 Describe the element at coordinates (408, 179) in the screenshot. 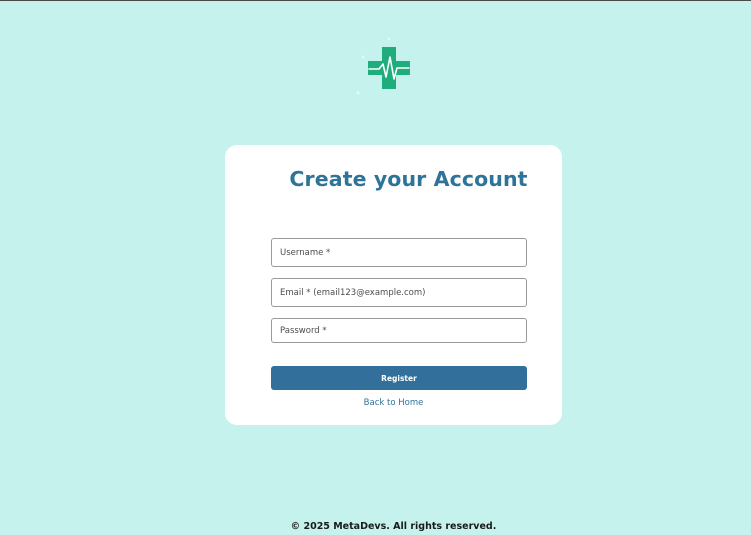

I see `page-title: Create your Account` at that location.